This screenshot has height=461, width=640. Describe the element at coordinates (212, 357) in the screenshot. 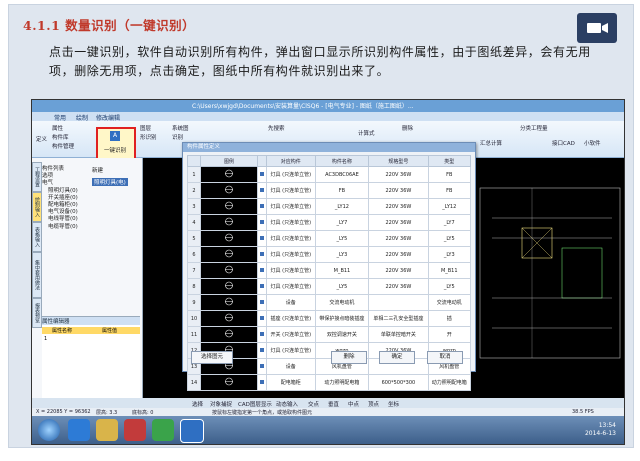

I see `select-element-button: 选择图元` at that location.